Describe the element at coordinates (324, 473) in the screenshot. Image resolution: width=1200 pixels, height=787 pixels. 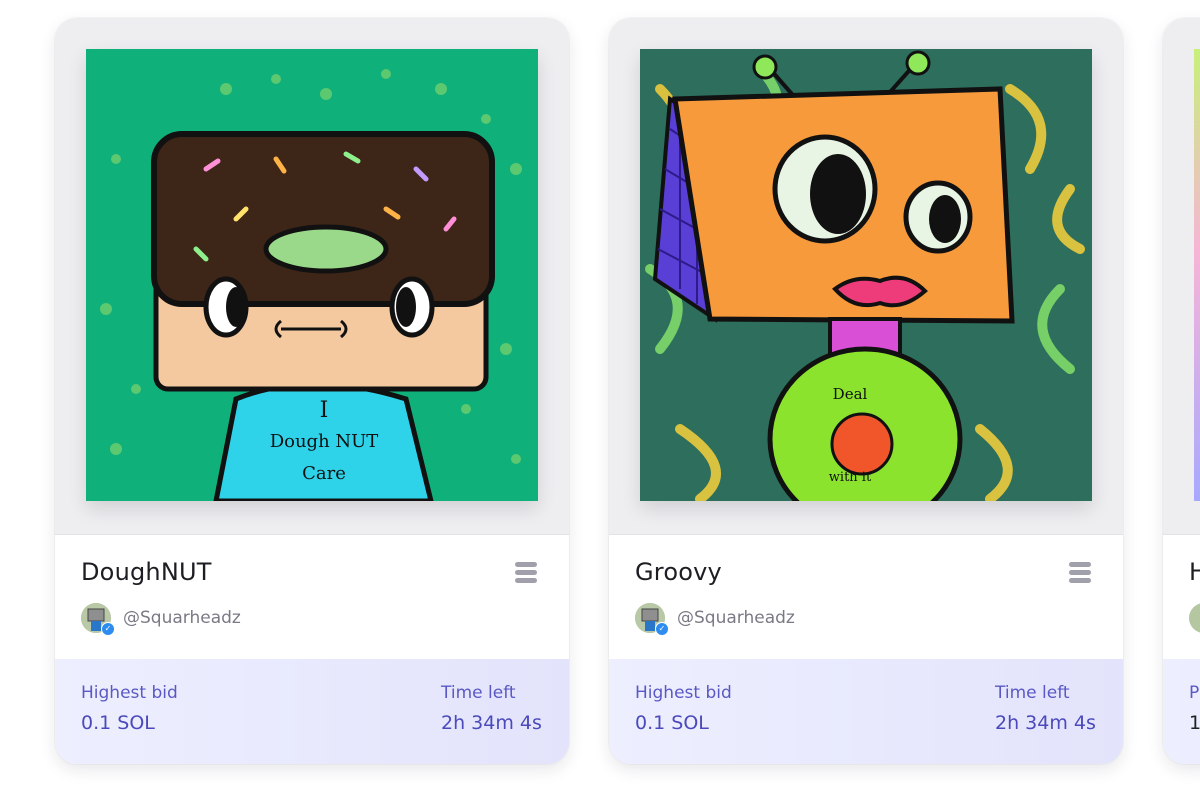
I see `shirt-text-care: Care` at that location.